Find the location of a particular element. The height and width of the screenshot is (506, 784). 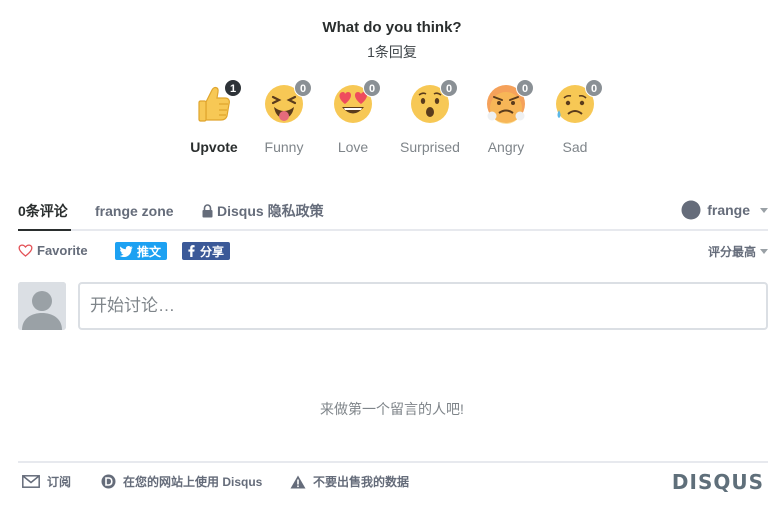

reaction-count-badge: 1 is located at coordinates (233, 88).